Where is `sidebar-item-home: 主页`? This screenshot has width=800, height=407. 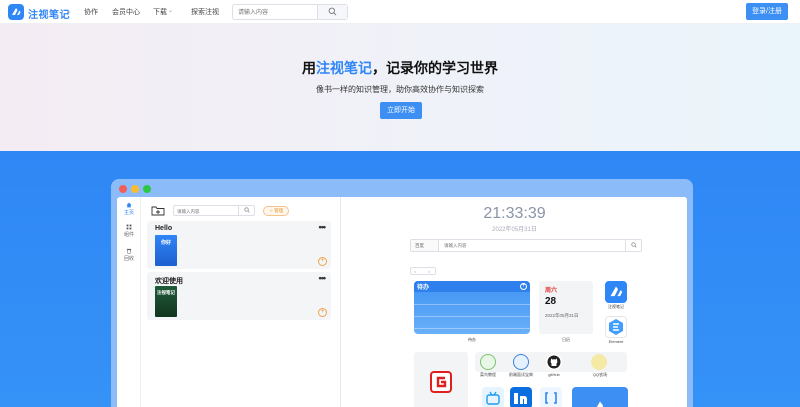 sidebar-item-home: 主页 is located at coordinates (129, 209).